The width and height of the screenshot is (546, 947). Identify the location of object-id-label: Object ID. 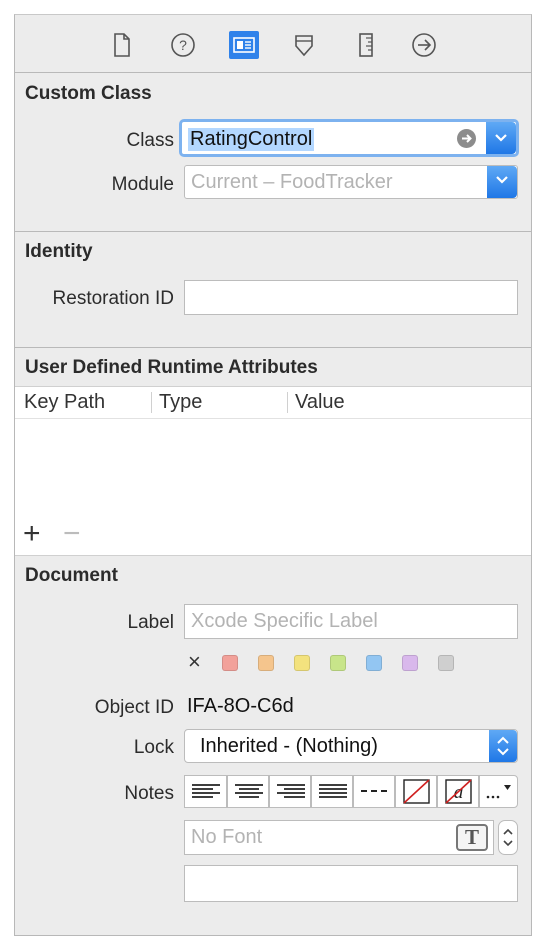
(134, 707).